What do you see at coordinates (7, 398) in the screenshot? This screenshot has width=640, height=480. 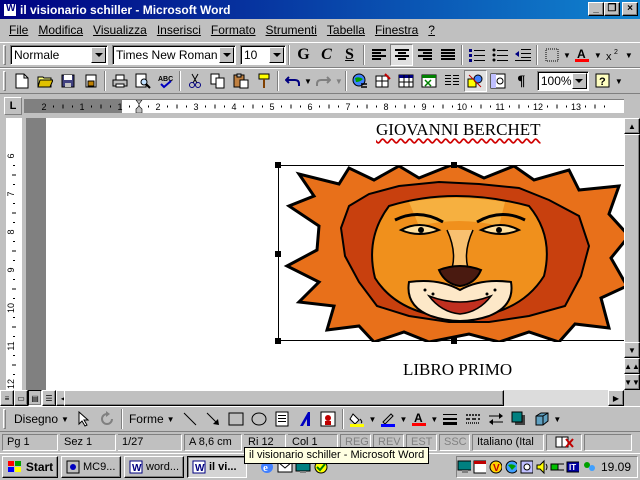 I see `normal-view-button: ≡` at bounding box center [7, 398].